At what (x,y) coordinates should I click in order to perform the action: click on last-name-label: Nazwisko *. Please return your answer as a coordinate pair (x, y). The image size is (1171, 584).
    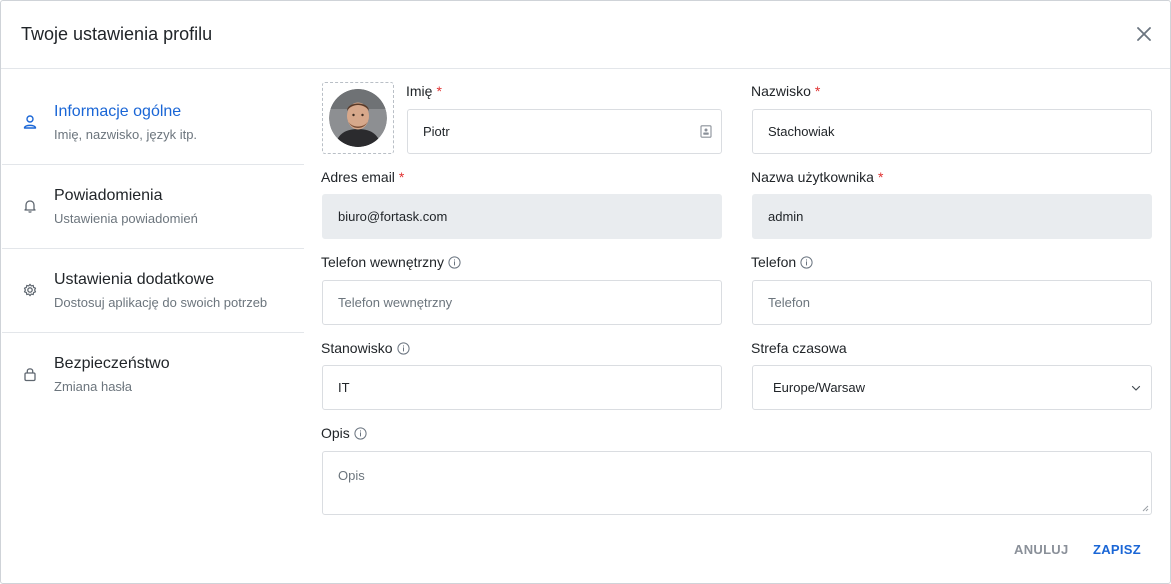
    Looking at the image, I should click on (786, 91).